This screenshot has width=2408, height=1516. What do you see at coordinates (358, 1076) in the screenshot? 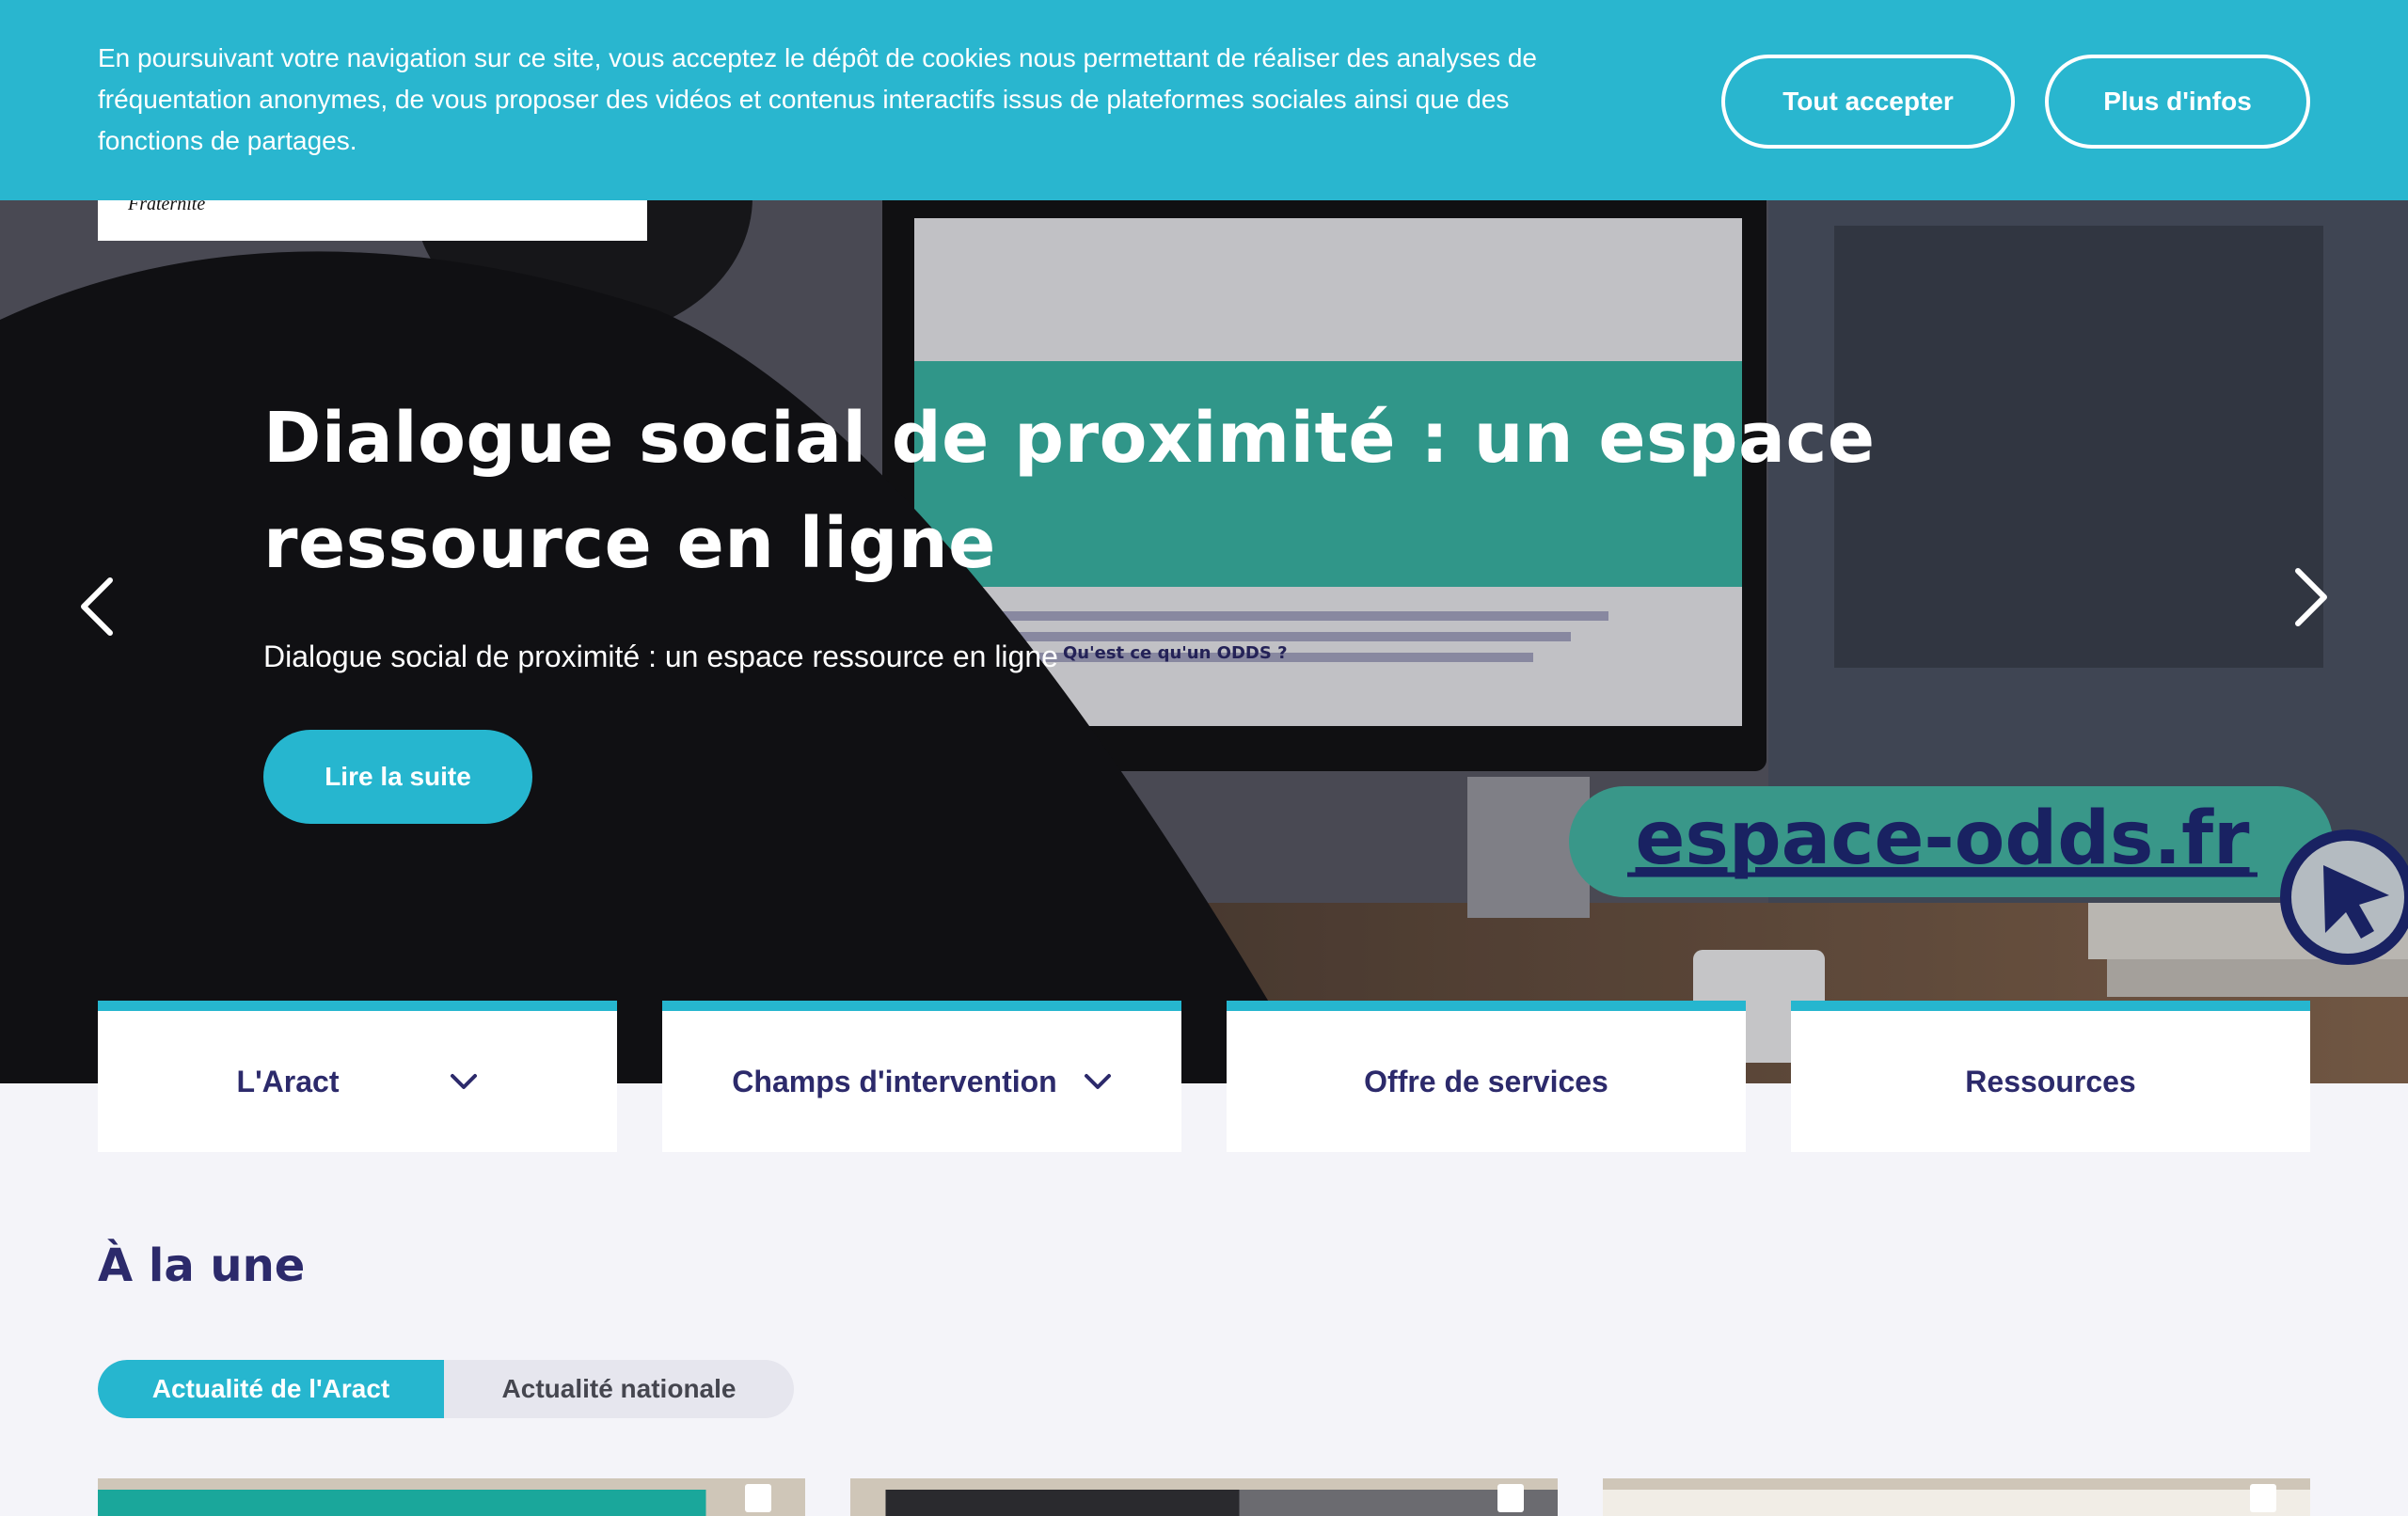
I see `nav-item-aract: L'Aract` at bounding box center [358, 1076].